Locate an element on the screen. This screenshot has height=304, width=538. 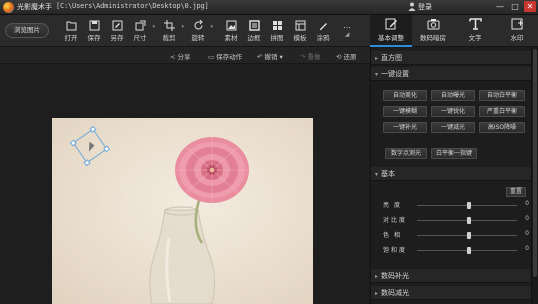
more-arrow-icon: ◢ is located at coordinates (347, 34).